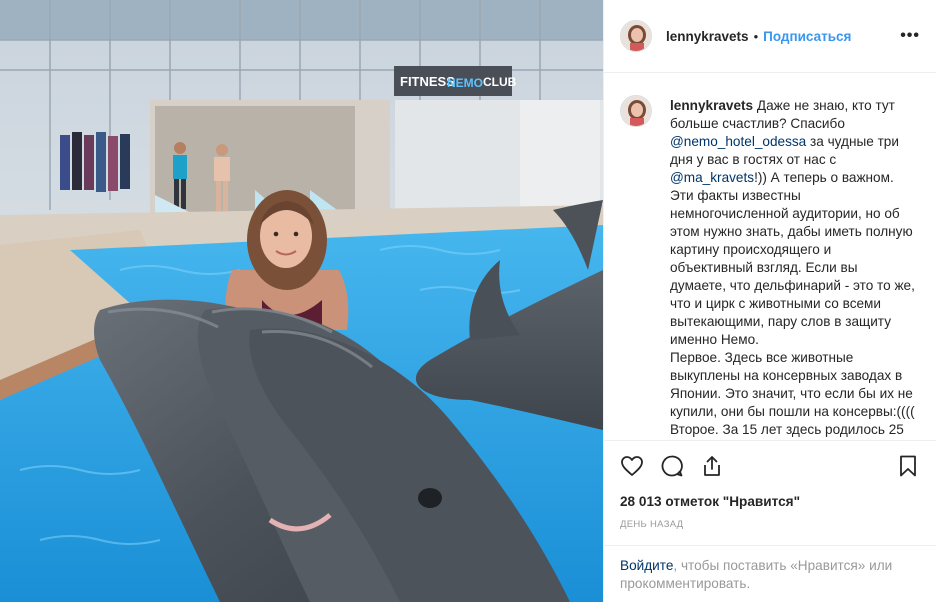 The height and width of the screenshot is (602, 936). Describe the element at coordinates (770, 524) in the screenshot. I see `post-timestamp: ДЕНЬ НАЗАД` at that location.